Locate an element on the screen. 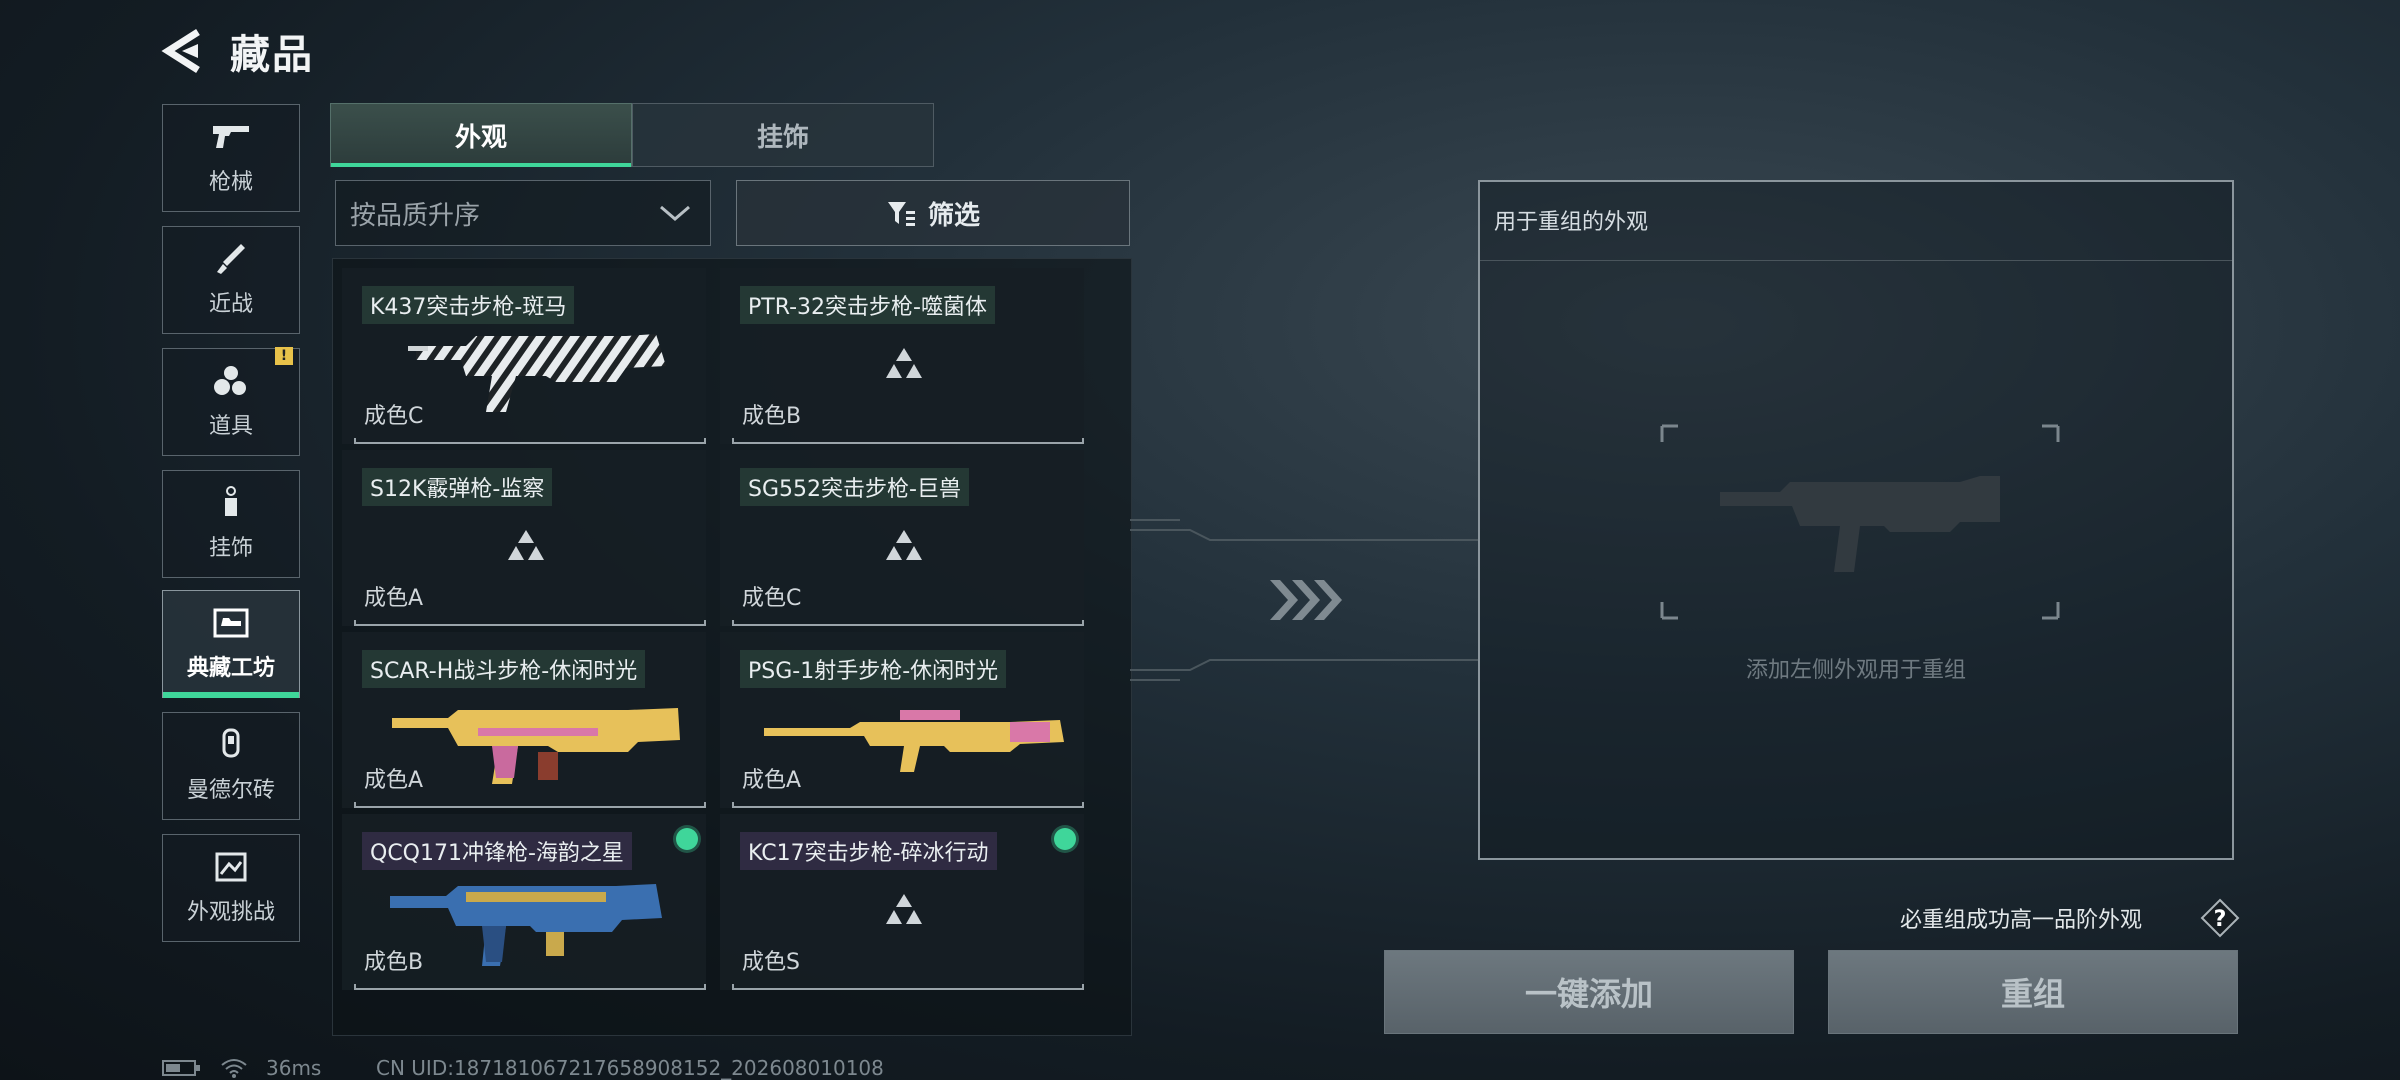 The height and width of the screenshot is (1080, 2400). guarantee-text: 必重组成功高一品阶外观 is located at coordinates (2021, 920).